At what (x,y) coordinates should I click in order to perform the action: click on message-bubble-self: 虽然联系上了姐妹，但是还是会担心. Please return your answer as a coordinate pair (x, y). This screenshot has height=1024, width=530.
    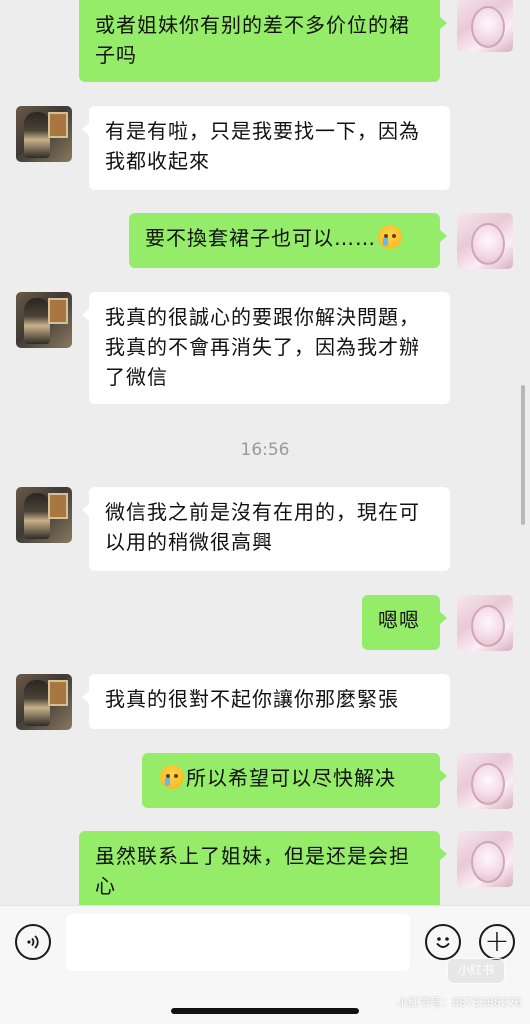
    Looking at the image, I should click on (263, 868).